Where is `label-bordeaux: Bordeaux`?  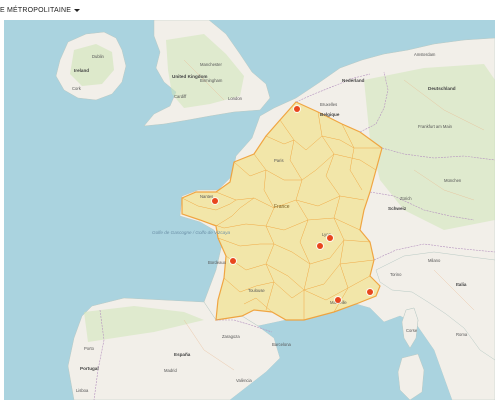
label-bordeaux: Bordeaux is located at coordinates (217, 262).